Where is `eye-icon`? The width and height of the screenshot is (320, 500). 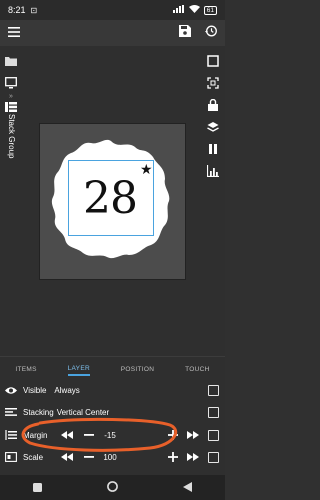 eye-icon is located at coordinates (11, 390).